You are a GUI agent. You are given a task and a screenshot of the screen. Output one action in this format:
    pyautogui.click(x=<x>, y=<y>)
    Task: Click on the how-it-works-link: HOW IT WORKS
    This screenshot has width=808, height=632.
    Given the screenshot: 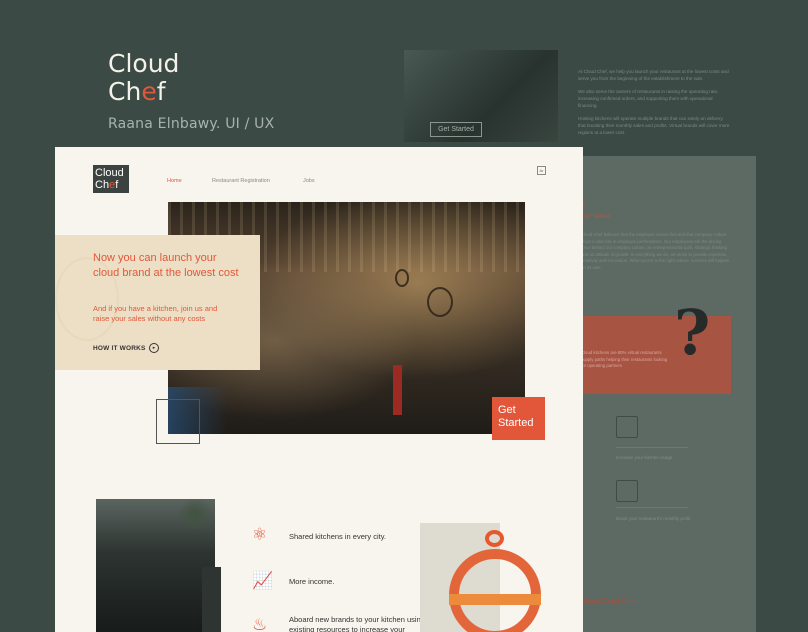 What is the action you would take?
    pyautogui.click(x=119, y=348)
    